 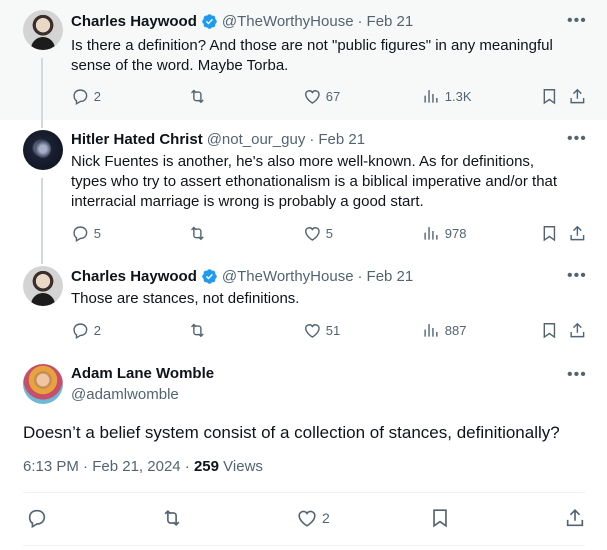 I want to click on tweet-meta: 6:13 PM · Feb 21, 2024 · 259 Views, so click(x=143, y=466).